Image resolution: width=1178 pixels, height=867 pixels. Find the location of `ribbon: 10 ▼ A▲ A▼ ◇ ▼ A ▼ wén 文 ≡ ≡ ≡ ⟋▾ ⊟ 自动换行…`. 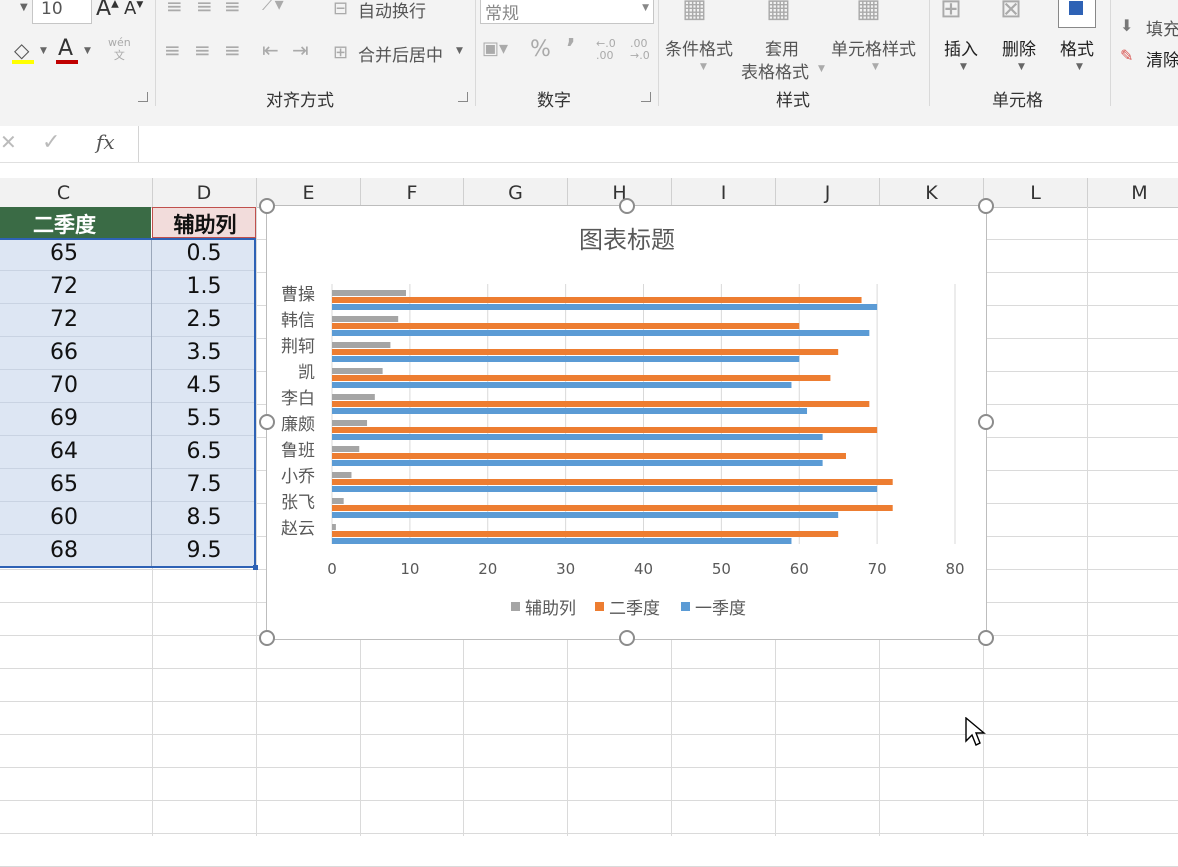

ribbon: 10 ▼ A▲ A▼ ◇ ▼ A ▼ wén 文 ≡ ≡ ≡ ⟋▾ ⊟ 自动换行… is located at coordinates (589, 55).